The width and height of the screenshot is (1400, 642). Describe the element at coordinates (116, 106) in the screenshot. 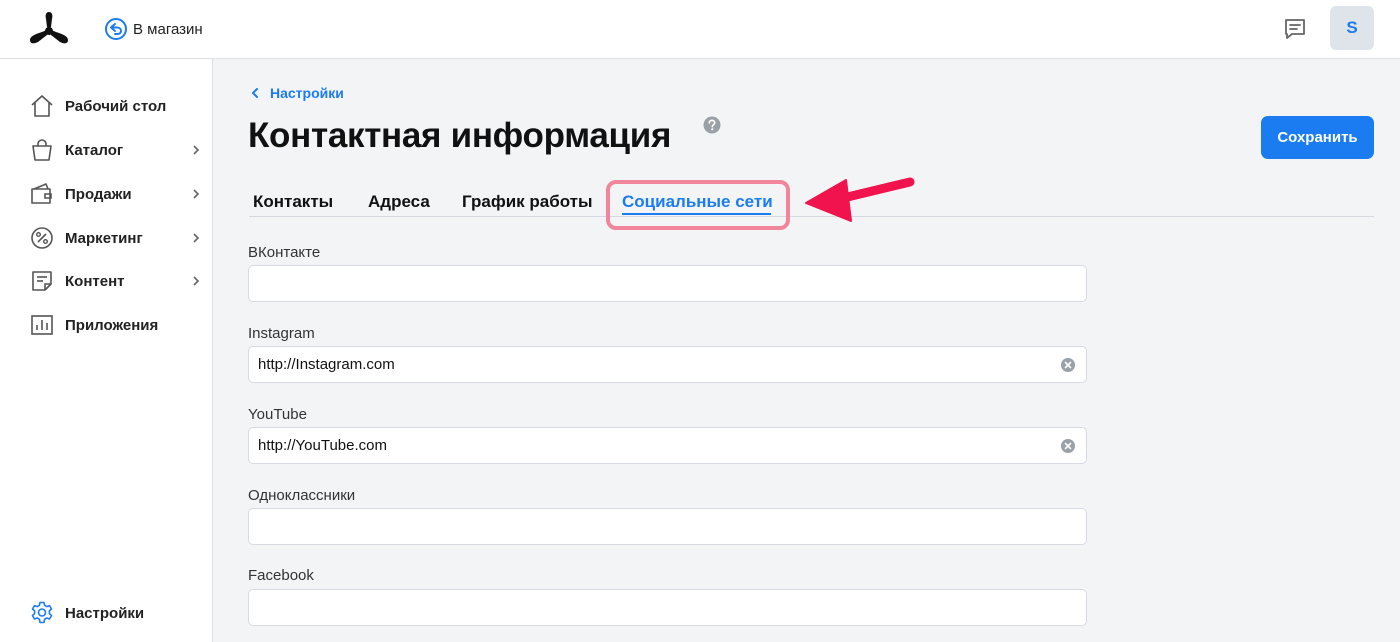

I see `sidebar-item-label: Рабочий стол` at that location.